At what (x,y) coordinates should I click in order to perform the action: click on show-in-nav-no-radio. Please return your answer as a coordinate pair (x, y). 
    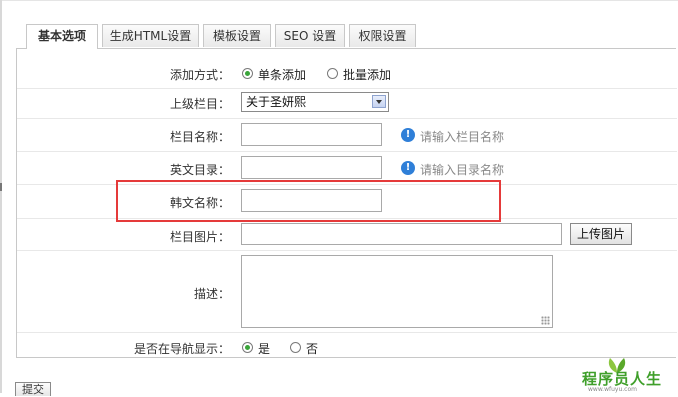
    Looking at the image, I should click on (295, 347).